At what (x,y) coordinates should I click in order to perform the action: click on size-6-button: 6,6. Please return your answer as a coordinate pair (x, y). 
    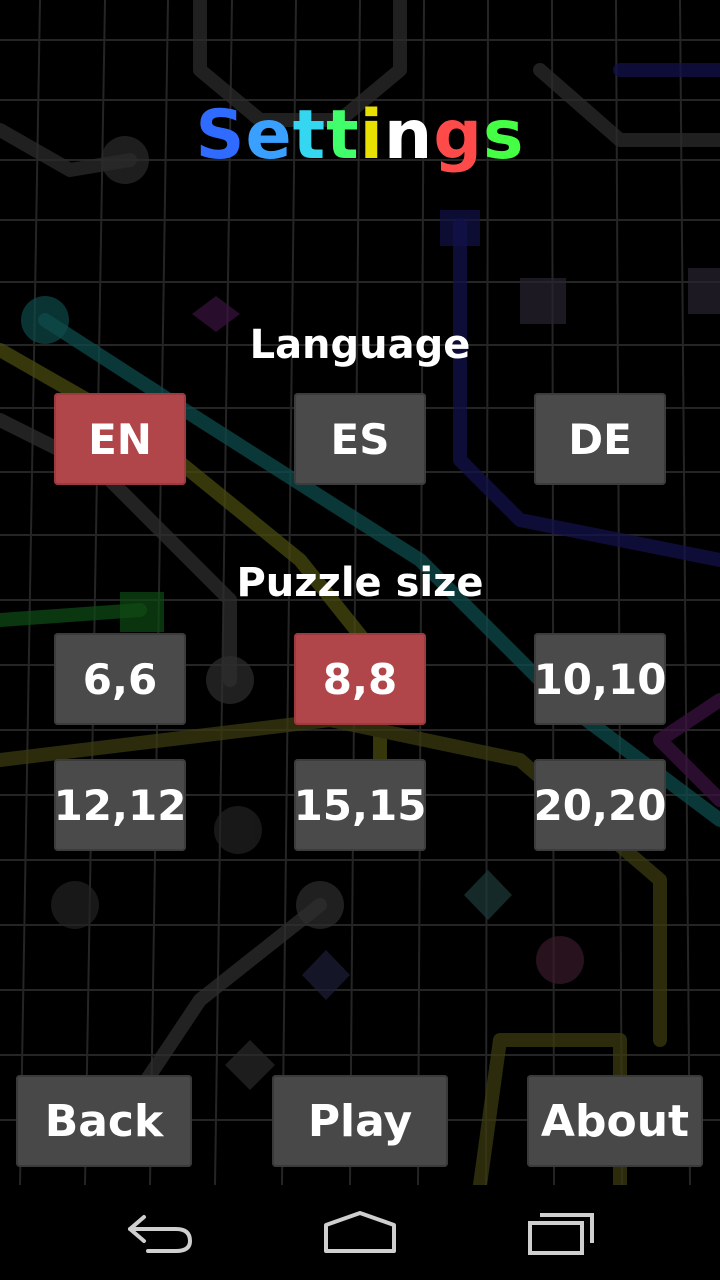
    Looking at the image, I should click on (120, 679).